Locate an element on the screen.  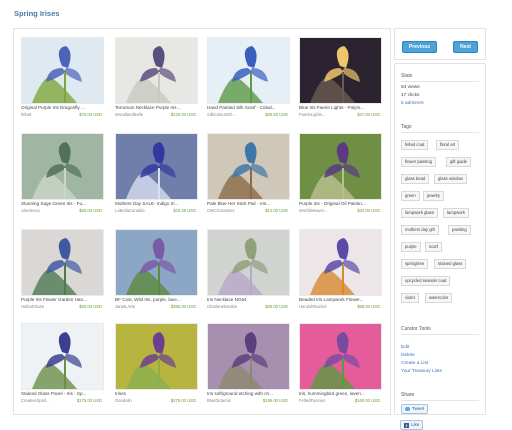
listing-shop: Gandolin is located at coordinates (123, 400).